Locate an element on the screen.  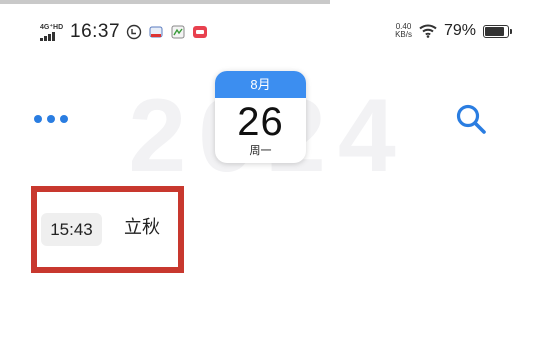
battery-level is located at coordinates (494, 31).